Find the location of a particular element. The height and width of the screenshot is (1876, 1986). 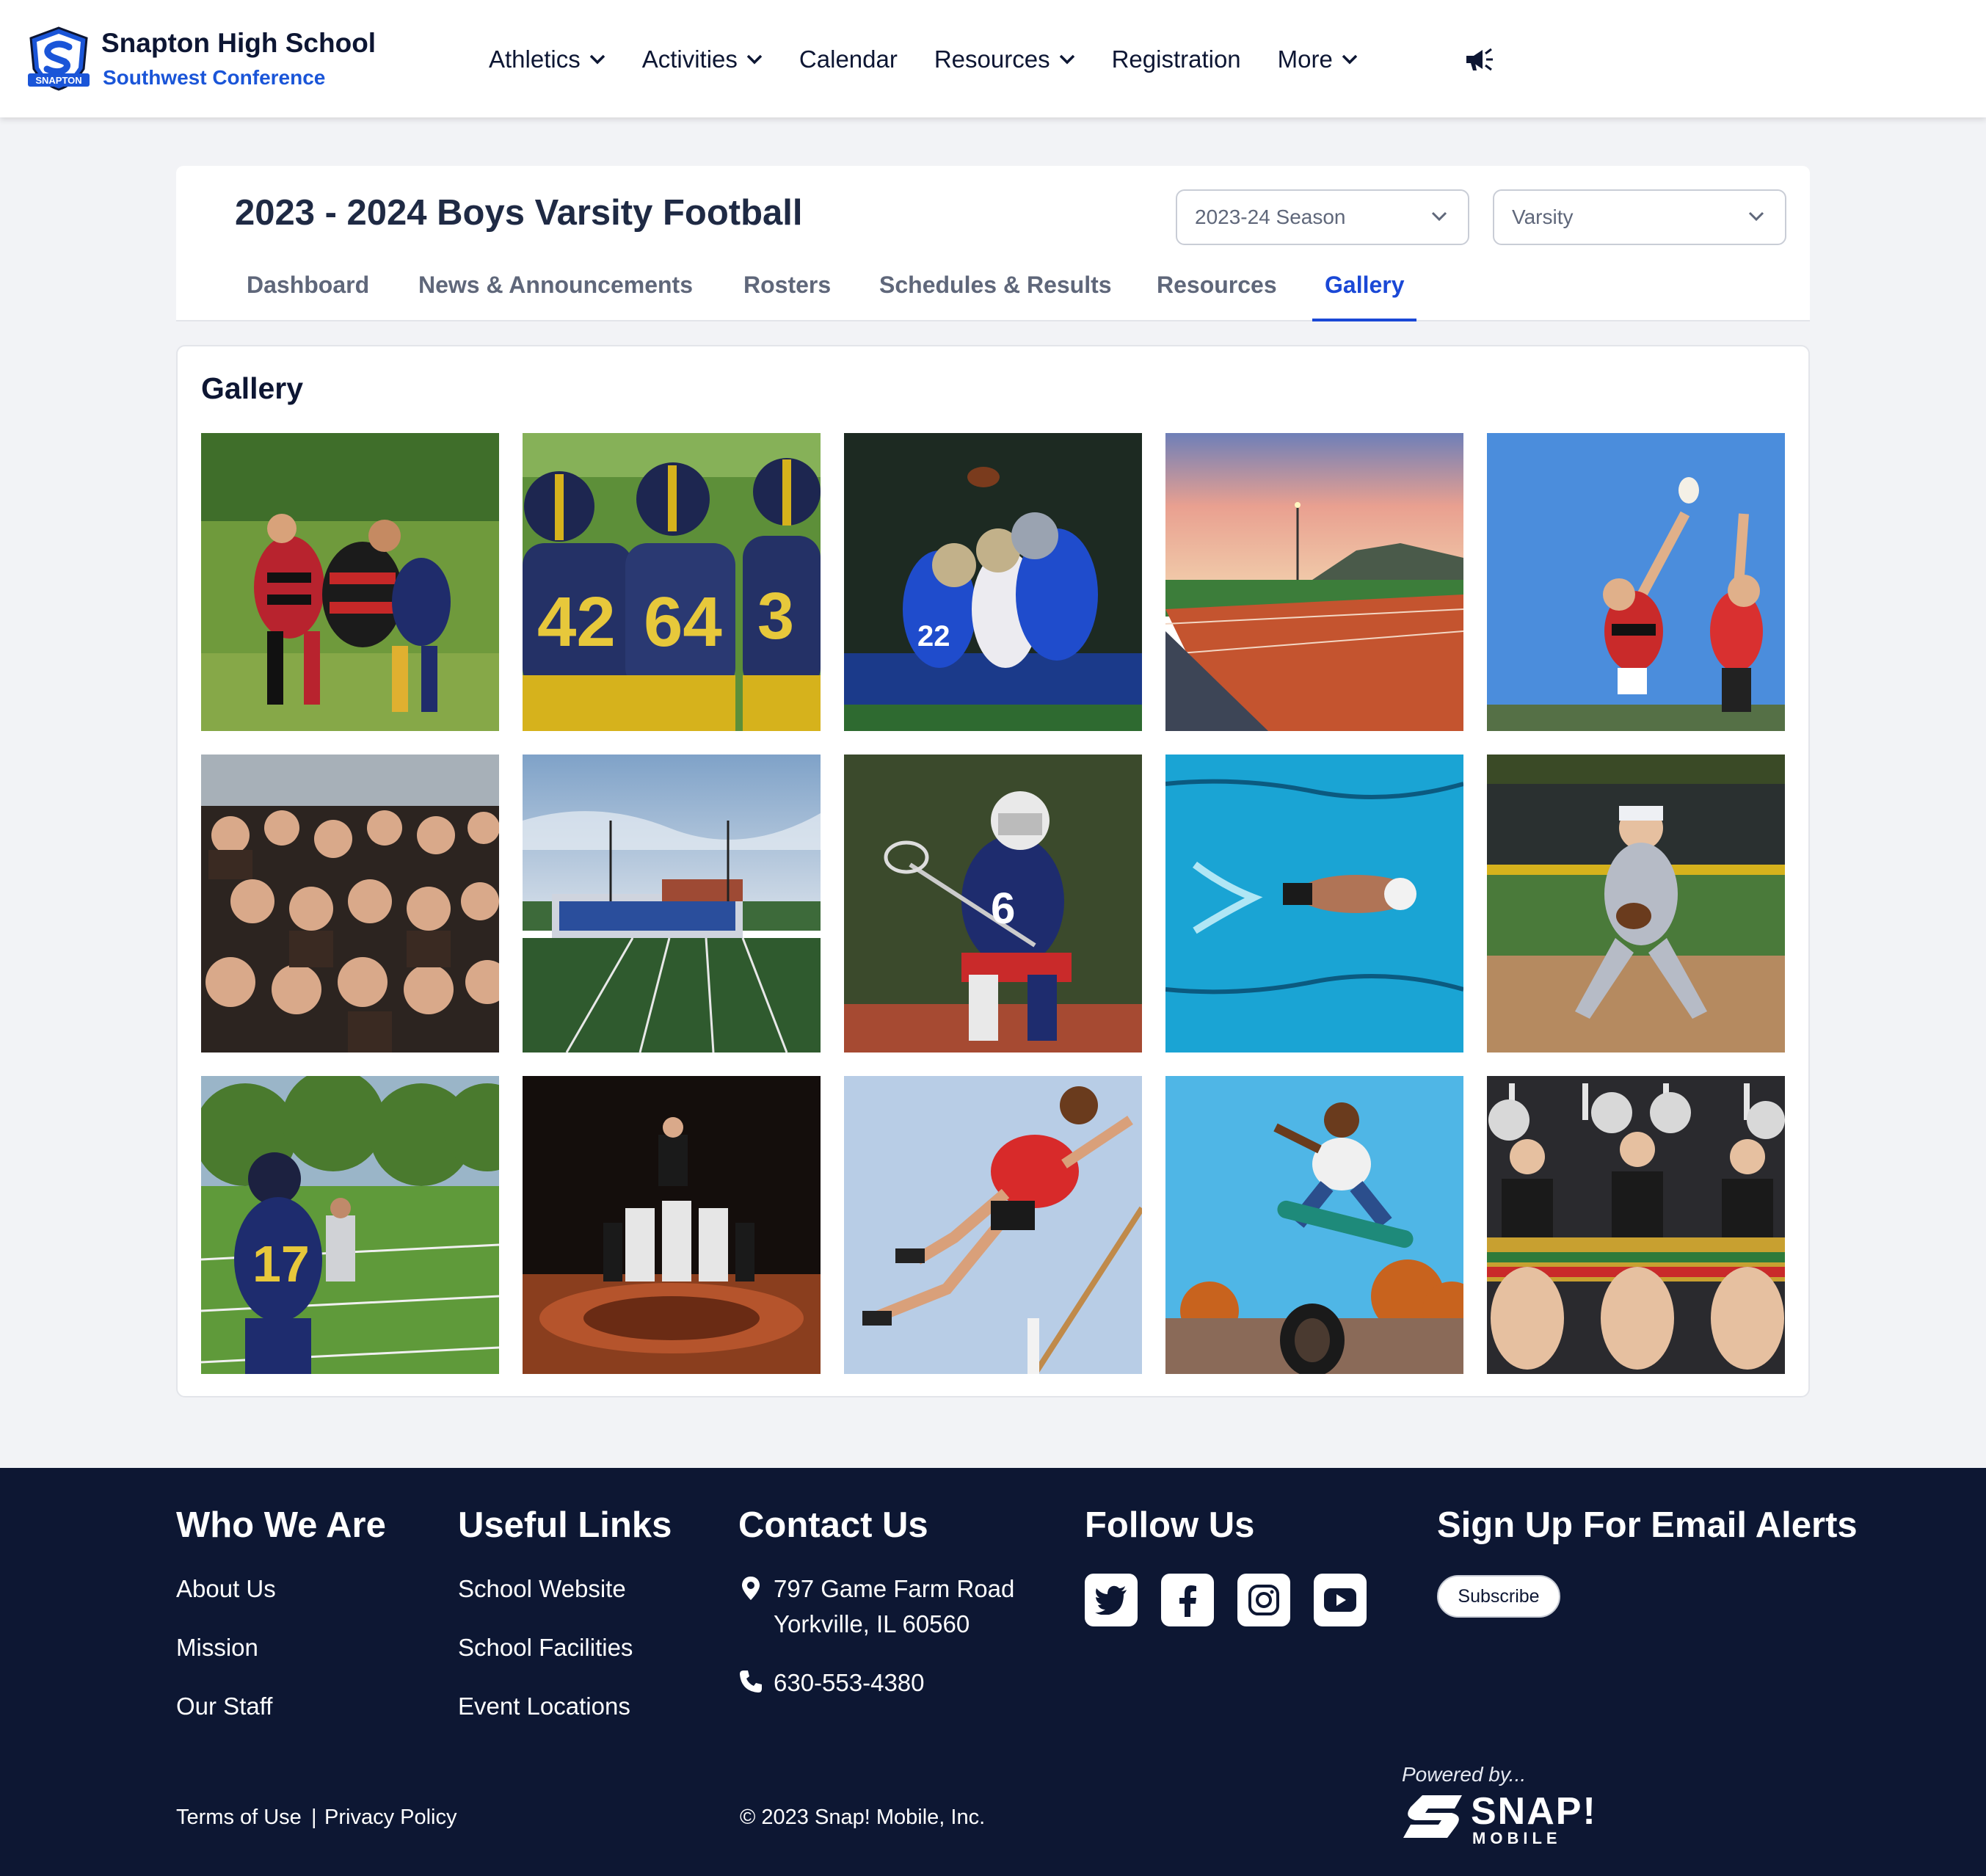

youtube-icon is located at coordinates (1340, 1600).